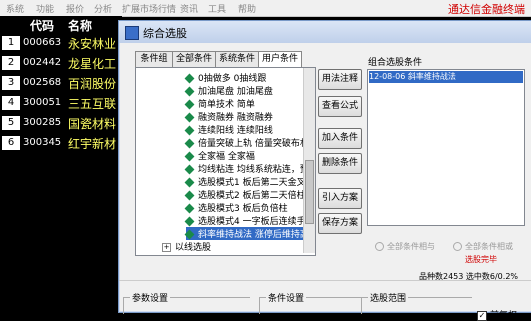  I want to click on tree-item: 融资融券 融资融券, so click(228, 116).